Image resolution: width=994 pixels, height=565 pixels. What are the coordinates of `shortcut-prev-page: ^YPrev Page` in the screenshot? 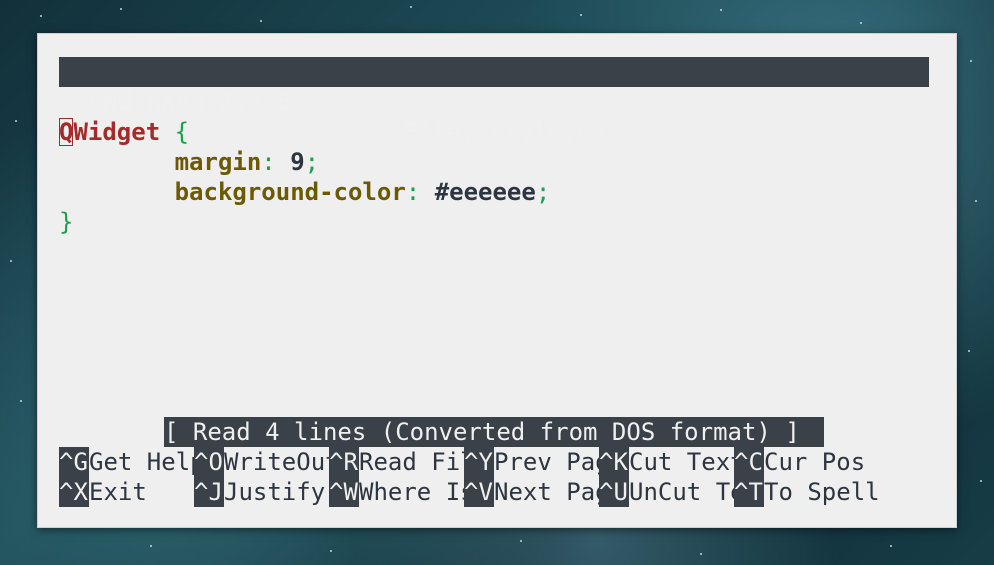 It's located at (531, 462).